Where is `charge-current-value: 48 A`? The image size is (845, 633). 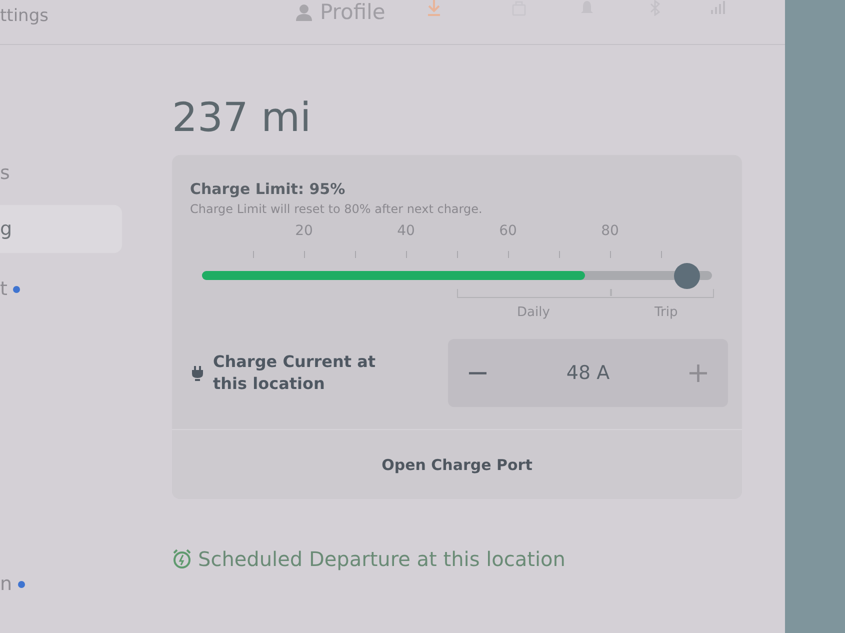
charge-current-value: 48 A is located at coordinates (588, 373).